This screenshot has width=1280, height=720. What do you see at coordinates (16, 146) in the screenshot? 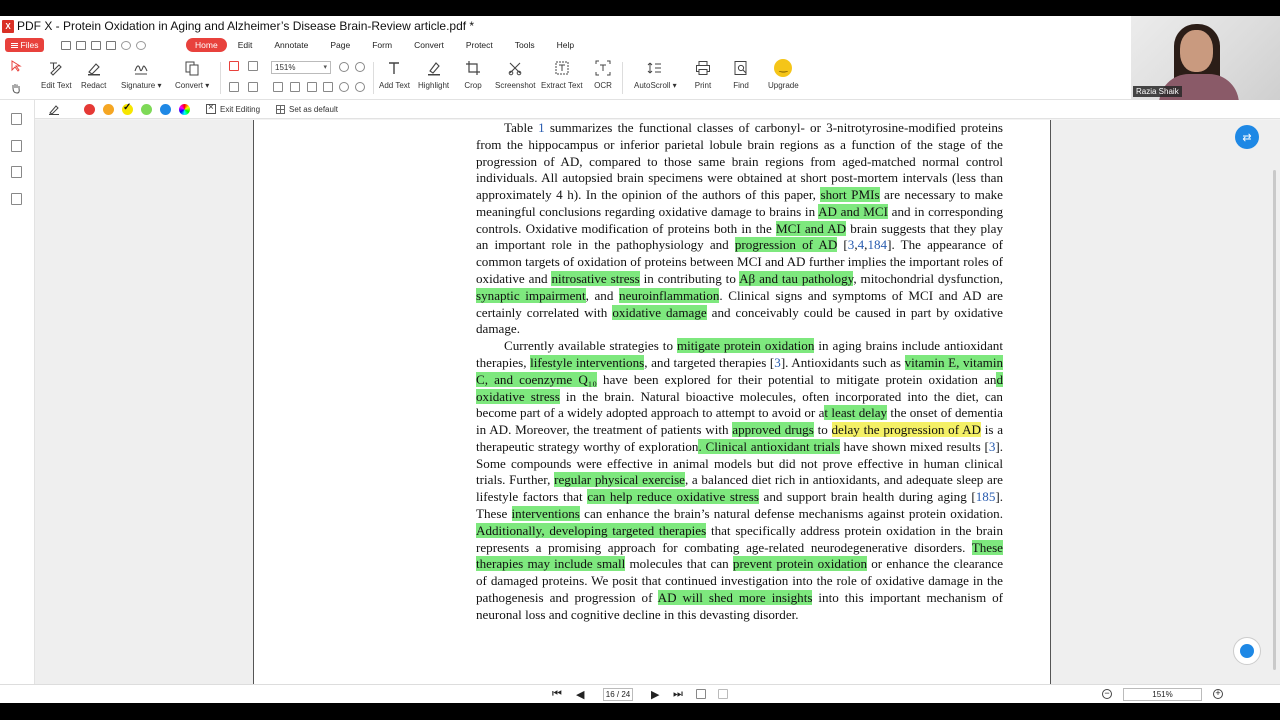
I see `thumbnails-icon` at bounding box center [16, 146].